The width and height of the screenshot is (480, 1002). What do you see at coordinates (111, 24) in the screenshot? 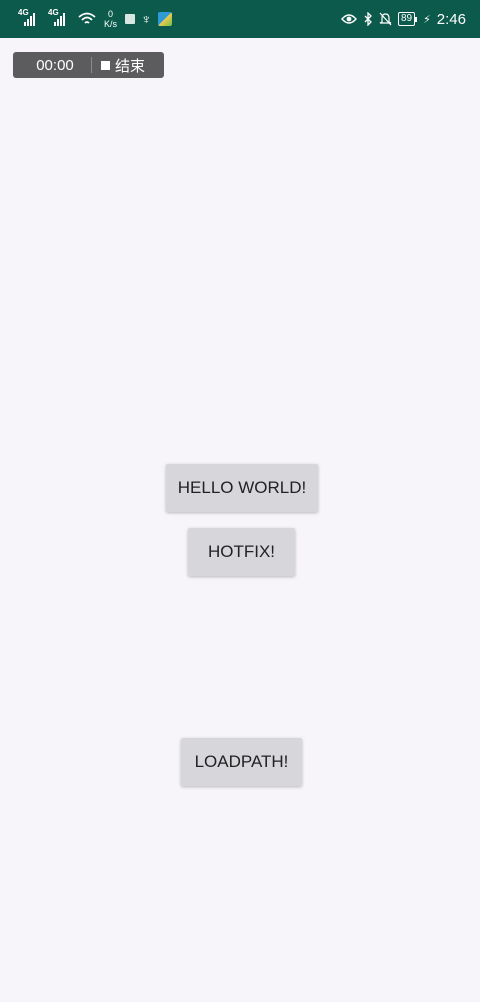
I see `network-speed-unit: K/s` at bounding box center [111, 24].